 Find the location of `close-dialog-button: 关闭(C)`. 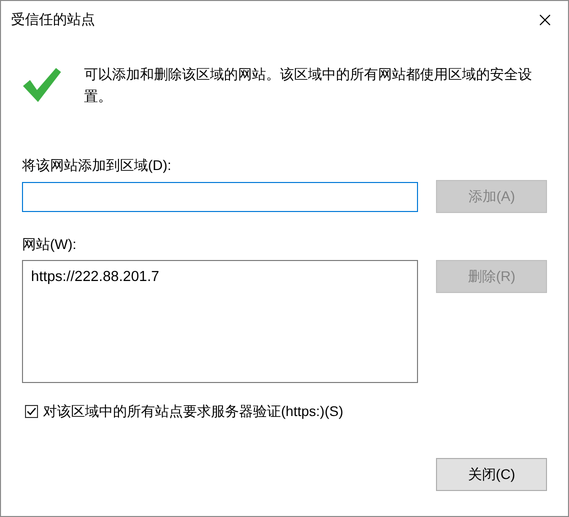

close-dialog-button: 关闭(C) is located at coordinates (491, 474).